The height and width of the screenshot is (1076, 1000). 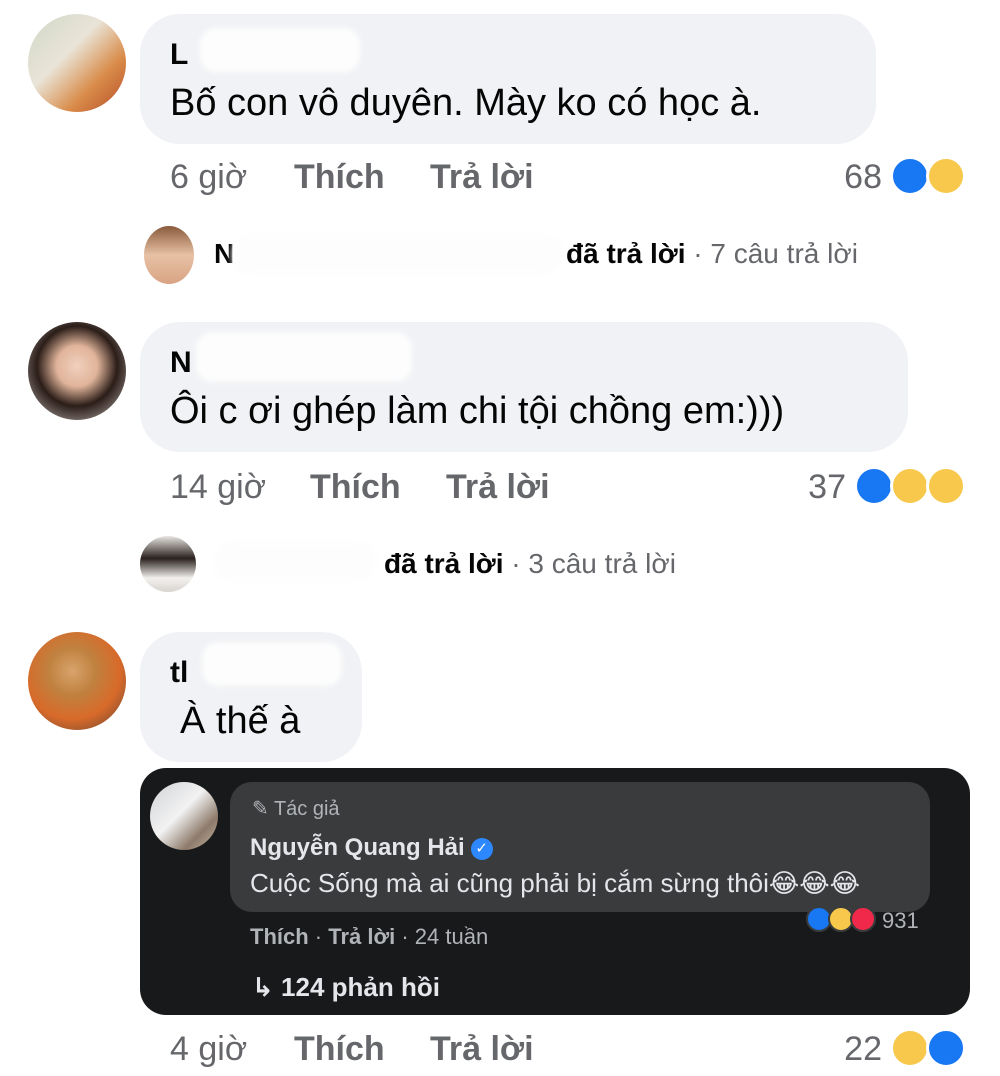 What do you see at coordinates (371, 848) in the screenshot?
I see `author-name: Nguyễn Quang Hải ✓` at bounding box center [371, 848].